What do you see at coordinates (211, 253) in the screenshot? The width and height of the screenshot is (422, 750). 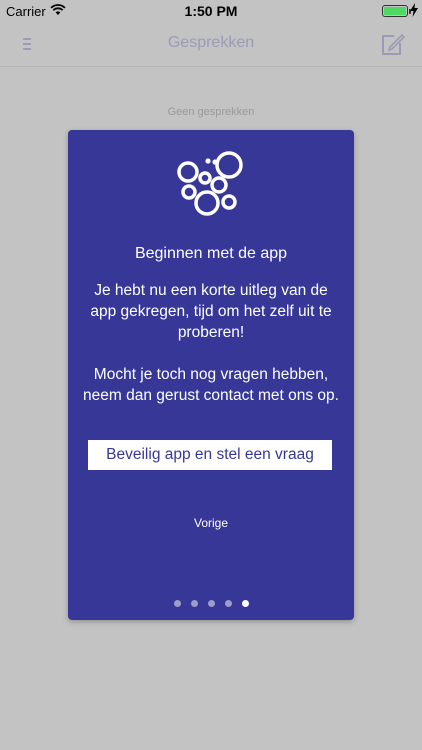 I see `modal-title: Beginnen met de app` at bounding box center [211, 253].